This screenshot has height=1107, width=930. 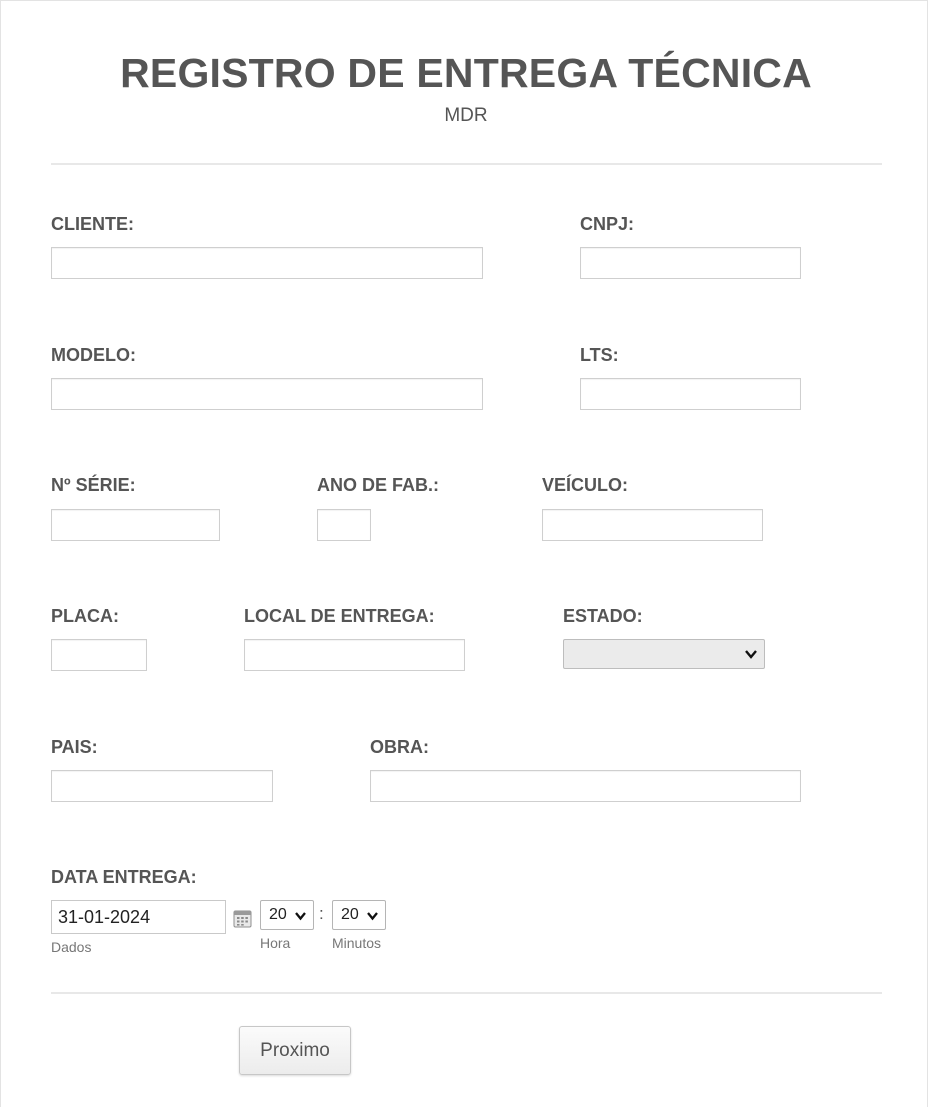 I want to click on hour-select: 20, so click(x=287, y=915).